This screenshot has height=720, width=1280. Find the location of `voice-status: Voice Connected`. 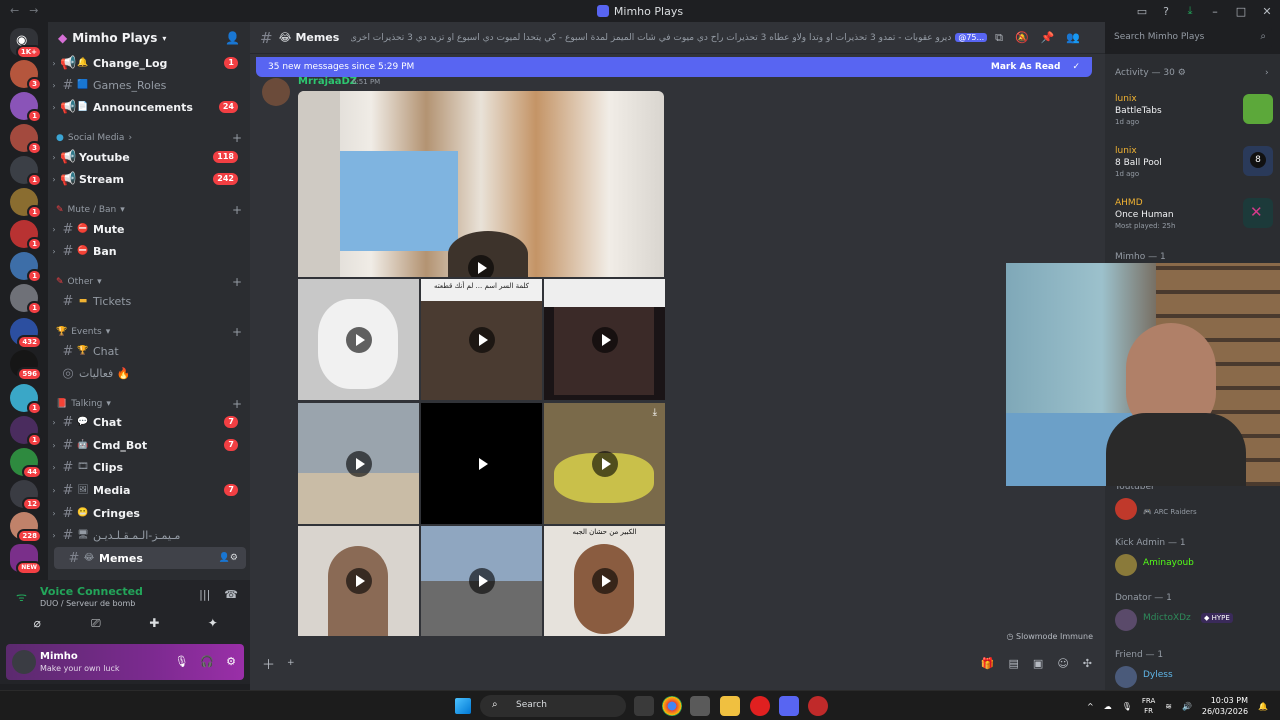

voice-status: Voice Connected is located at coordinates (91, 591).